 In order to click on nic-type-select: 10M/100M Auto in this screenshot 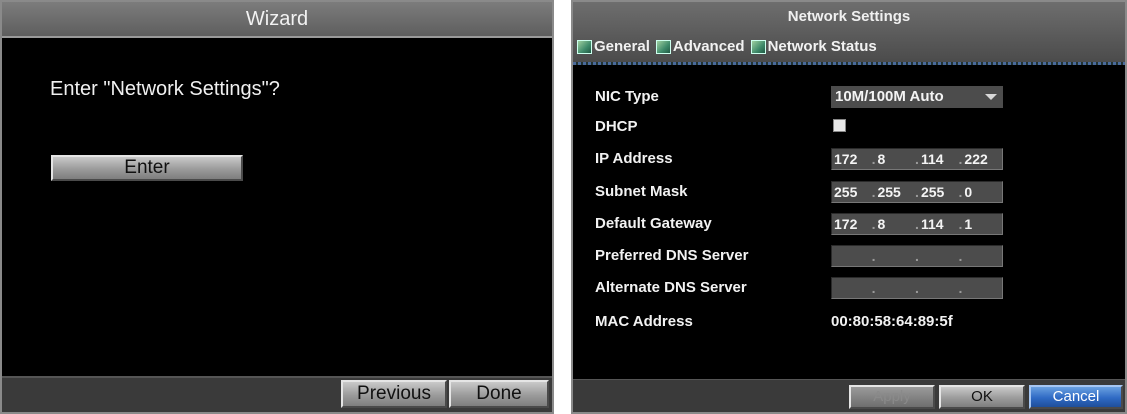, I will do `click(917, 97)`.